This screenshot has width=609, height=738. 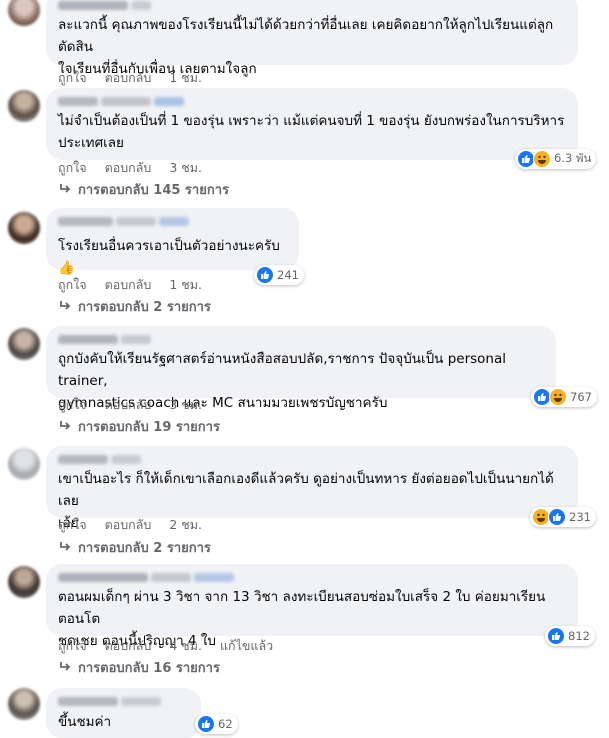 I want to click on reaction-count: 241, so click(x=288, y=275).